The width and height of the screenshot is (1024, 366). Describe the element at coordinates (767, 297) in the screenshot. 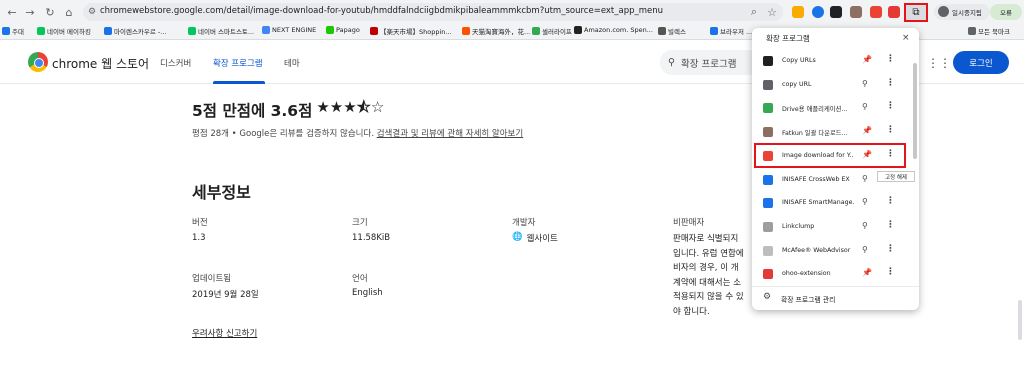

I see `gear-icon: ⚙` at that location.